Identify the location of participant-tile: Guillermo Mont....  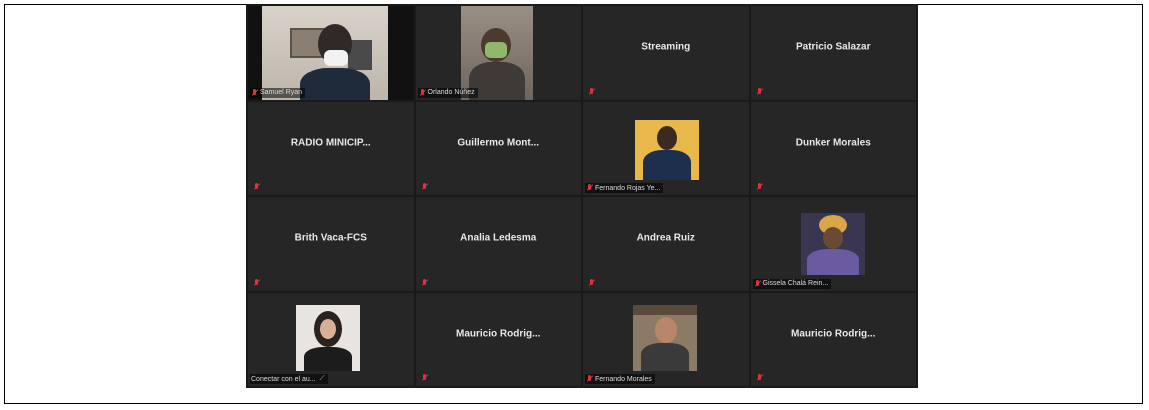
(498, 148).